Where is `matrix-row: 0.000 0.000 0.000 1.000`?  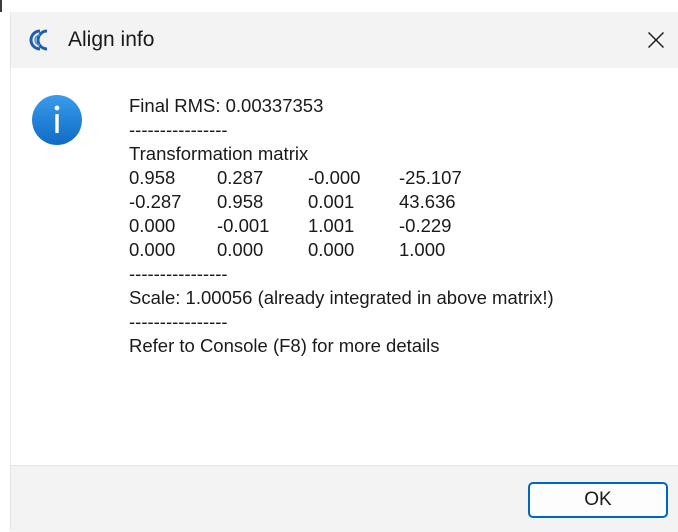 matrix-row: 0.000 0.000 0.000 1.000 is located at coordinates (341, 250).